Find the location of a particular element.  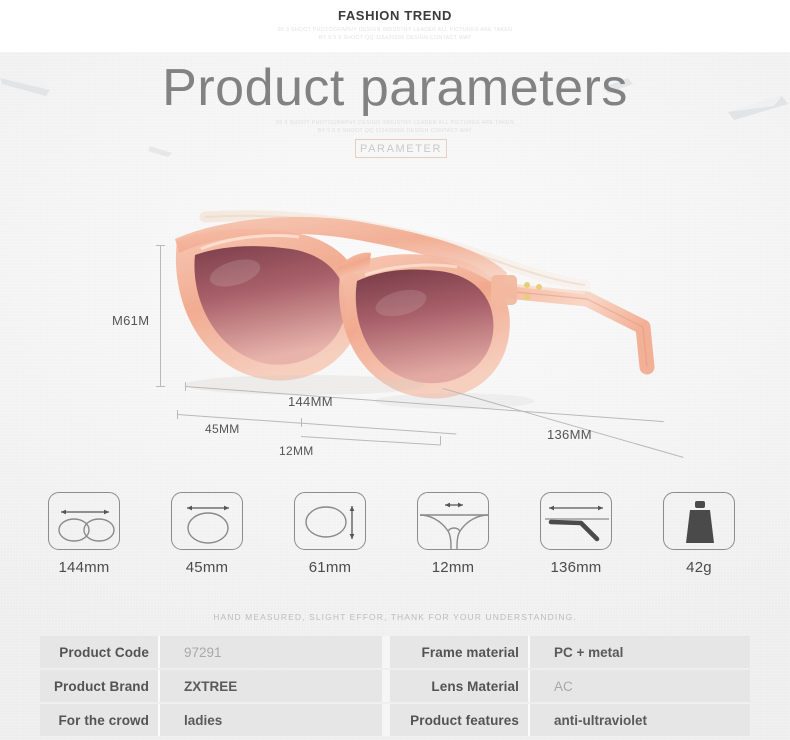

spec-icon-caption: 61mm is located at coordinates (330, 567).